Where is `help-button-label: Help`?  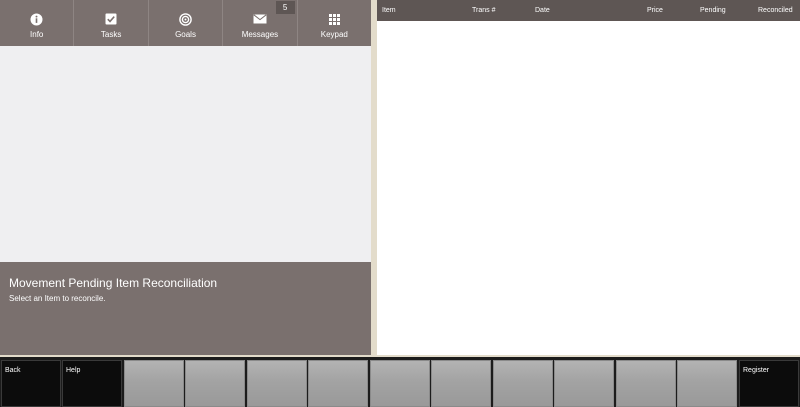 help-button-label: Help is located at coordinates (73, 370).